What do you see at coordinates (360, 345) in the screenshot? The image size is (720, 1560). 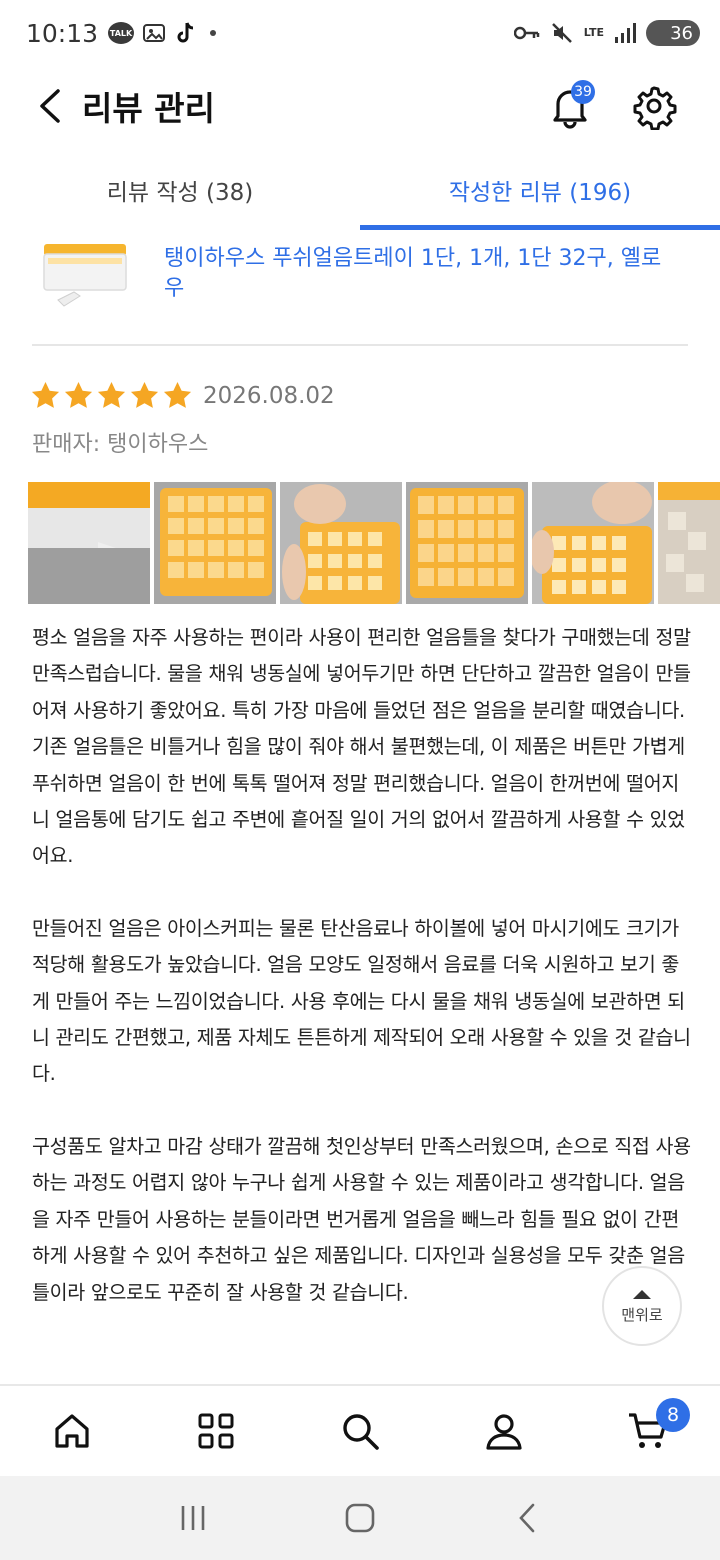 I see `section-divider` at bounding box center [360, 345].